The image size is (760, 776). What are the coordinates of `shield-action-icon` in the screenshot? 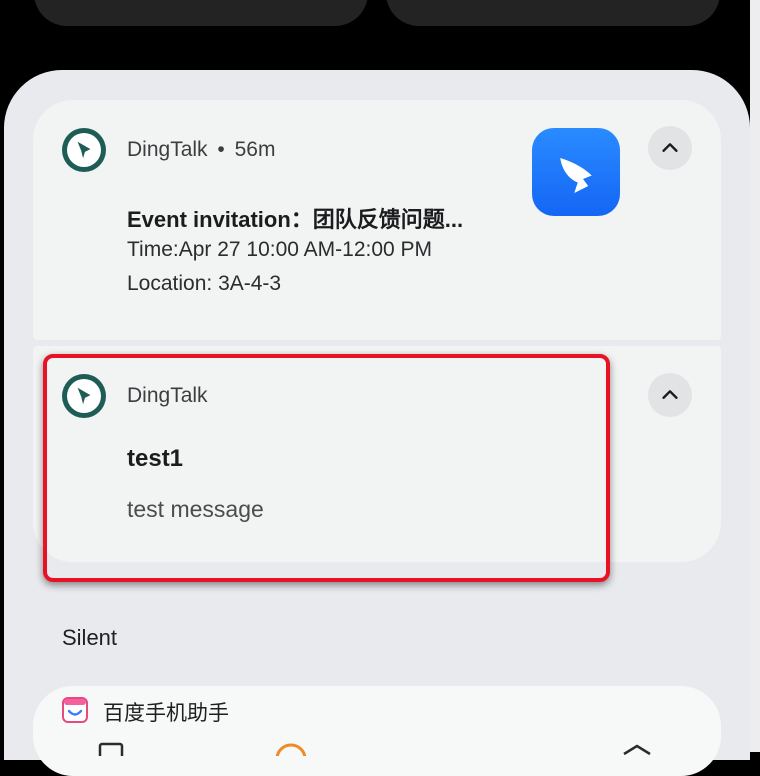 It's located at (637, 749).